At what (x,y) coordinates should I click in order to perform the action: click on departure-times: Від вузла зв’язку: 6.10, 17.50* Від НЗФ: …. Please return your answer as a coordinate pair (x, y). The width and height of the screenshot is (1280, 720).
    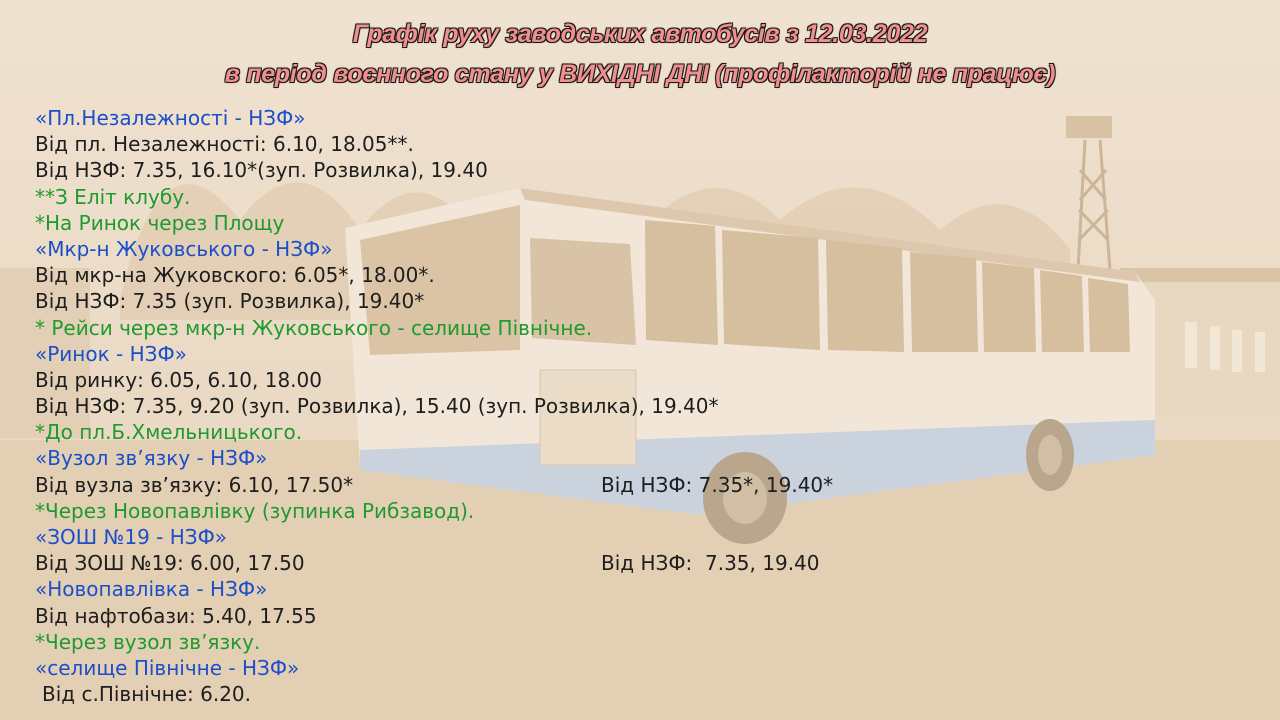
    Looking at the image, I should click on (635, 485).